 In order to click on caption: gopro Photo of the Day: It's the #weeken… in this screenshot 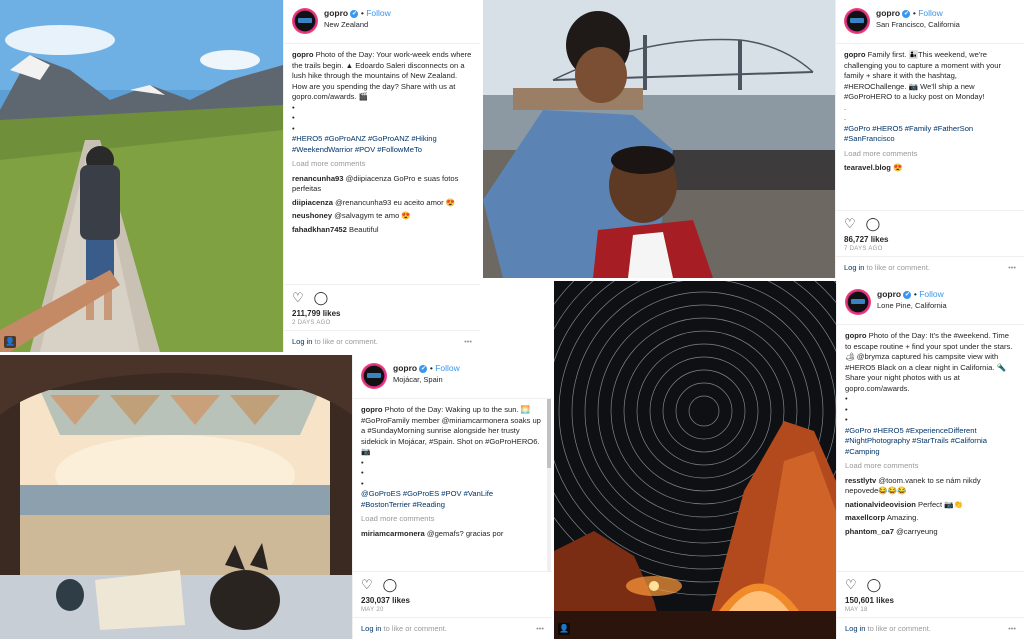, I will do `click(929, 362)`.